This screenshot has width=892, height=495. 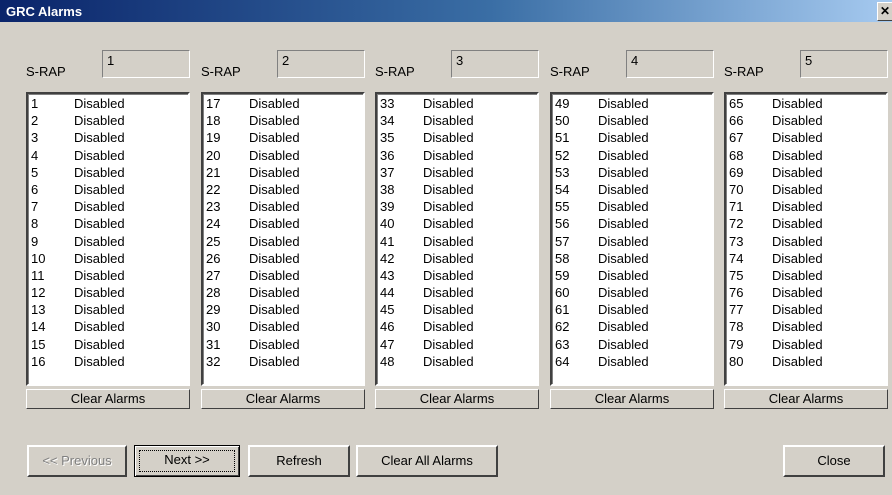 What do you see at coordinates (108, 275) in the screenshot?
I see `alarm-row: 11 Disabled` at bounding box center [108, 275].